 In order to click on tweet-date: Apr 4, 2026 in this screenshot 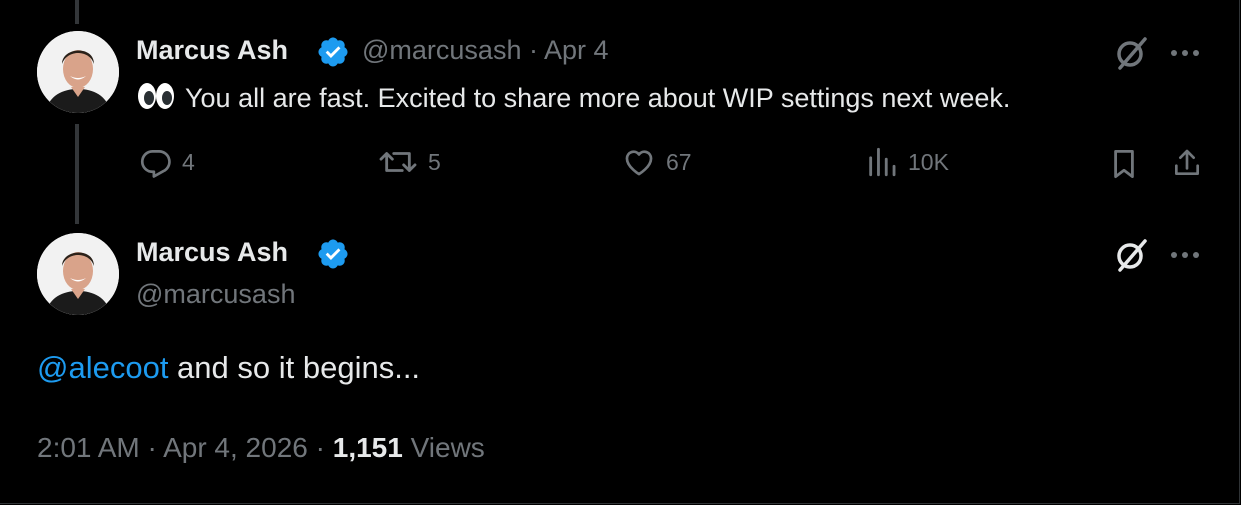, I will do `click(235, 447)`.